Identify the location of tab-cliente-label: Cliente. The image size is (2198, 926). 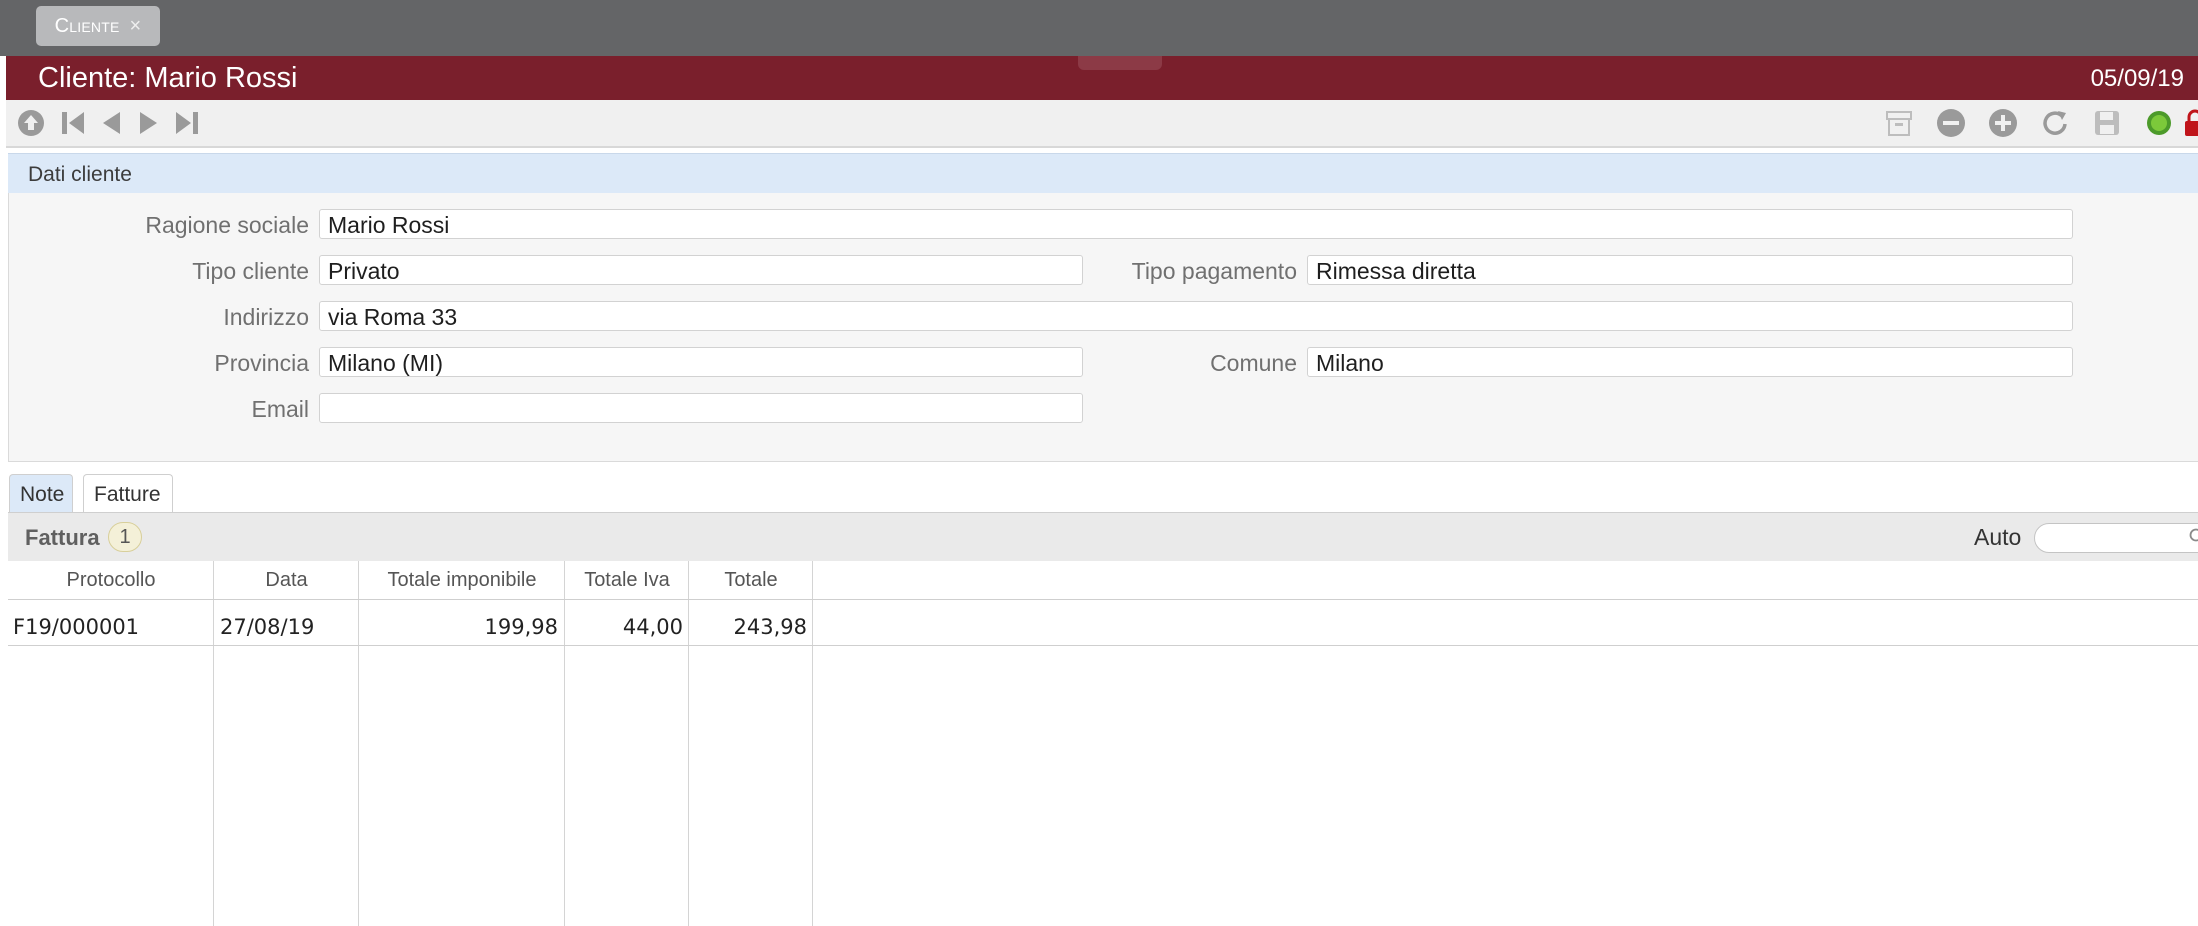
(87, 25).